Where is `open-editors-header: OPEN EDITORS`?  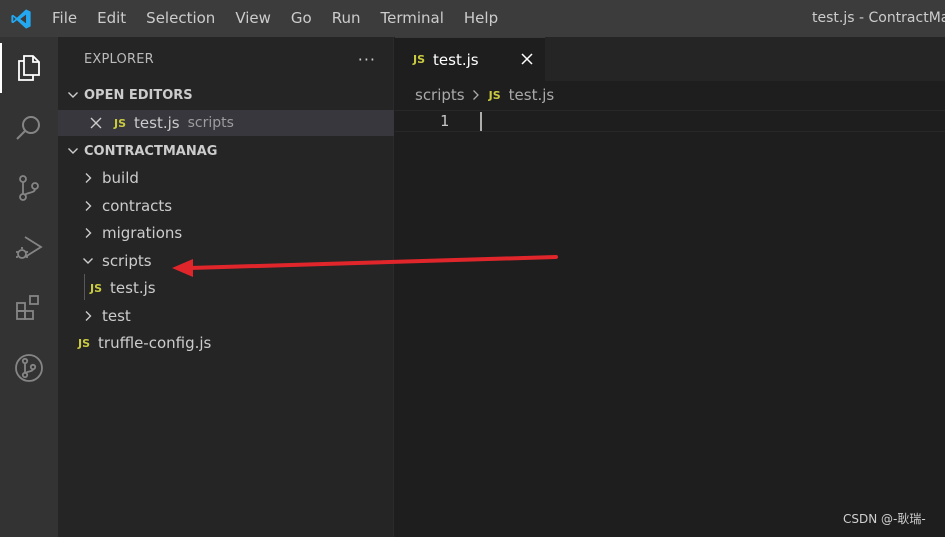 open-editors-header: OPEN EDITORS is located at coordinates (226, 95).